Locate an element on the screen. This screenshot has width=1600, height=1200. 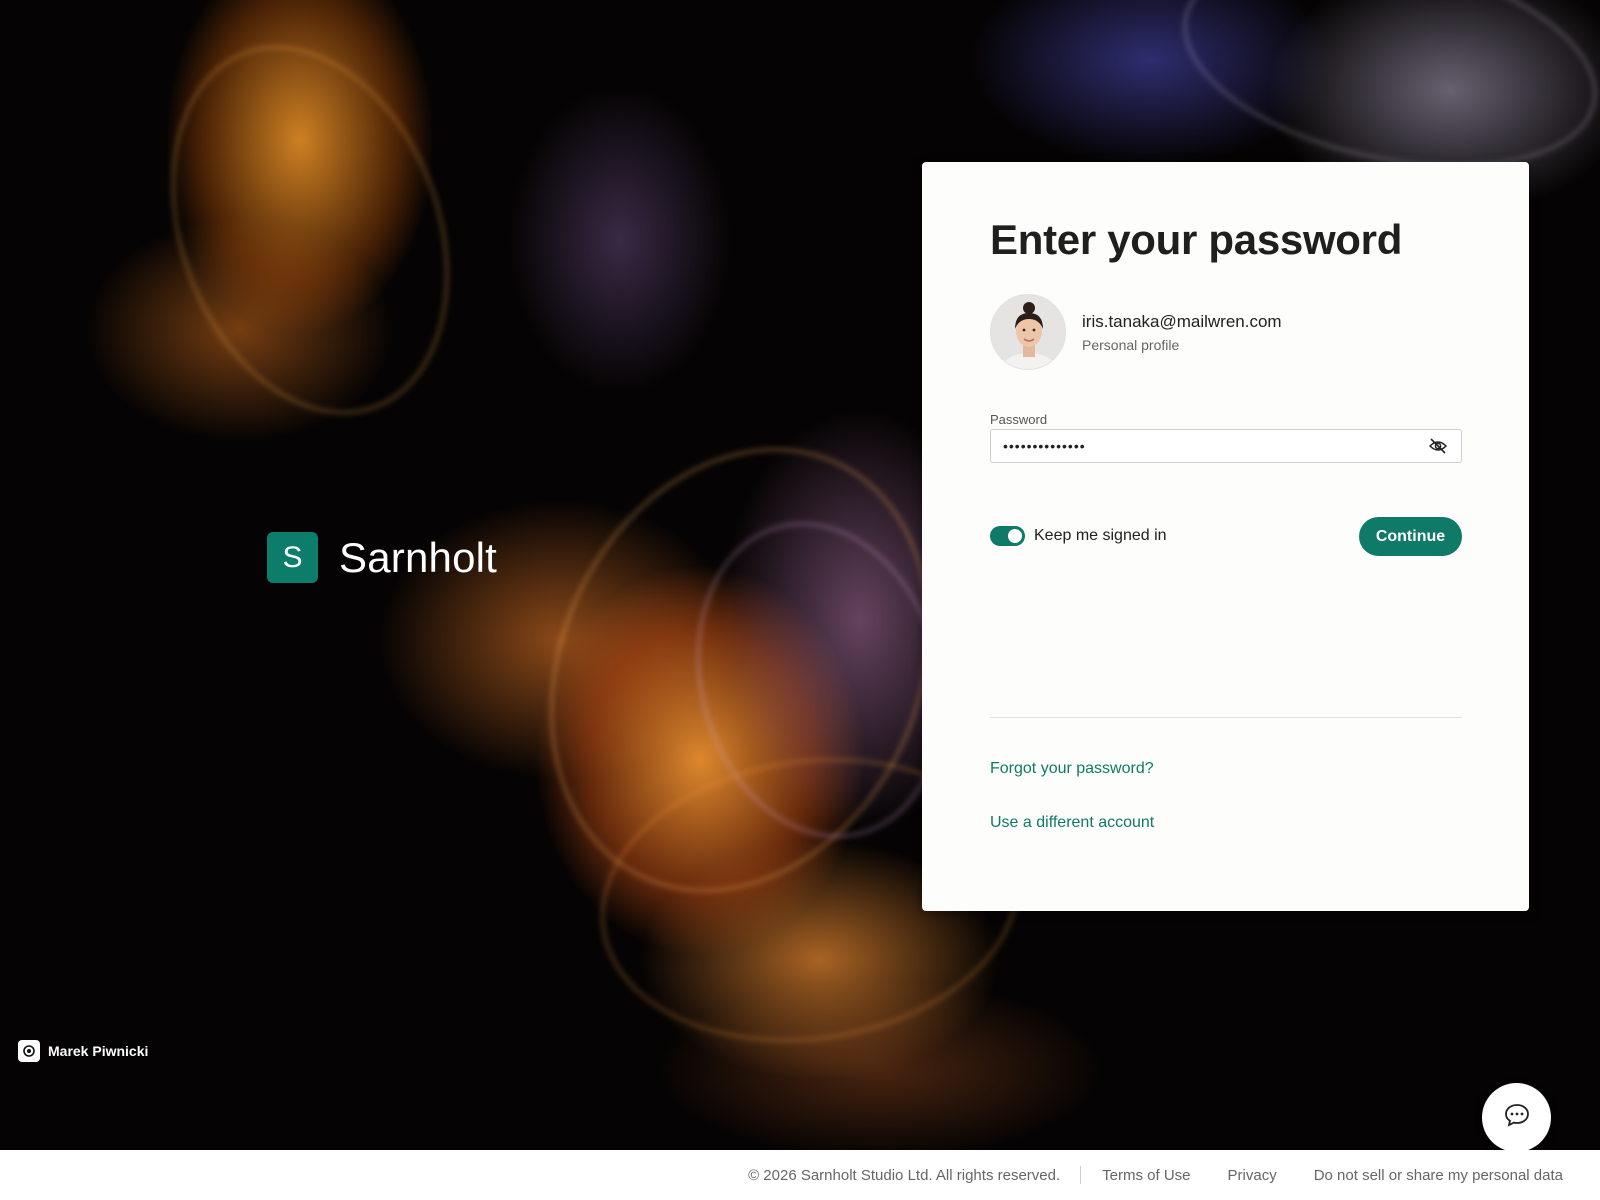
continue-button: Continue is located at coordinates (1410, 536).